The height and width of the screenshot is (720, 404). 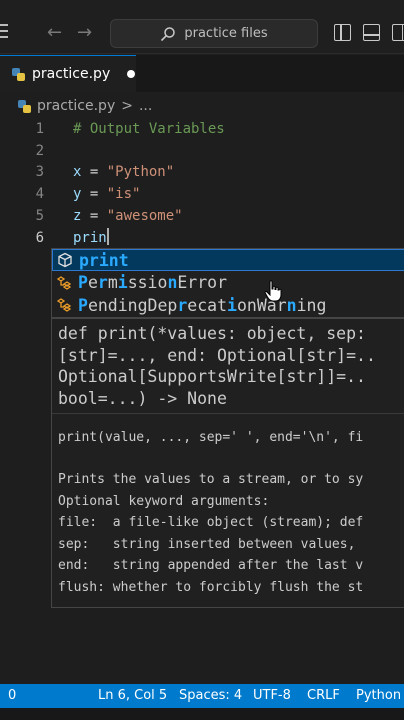 What do you see at coordinates (131, 74) in the screenshot?
I see `unsaved-dot-icon` at bounding box center [131, 74].